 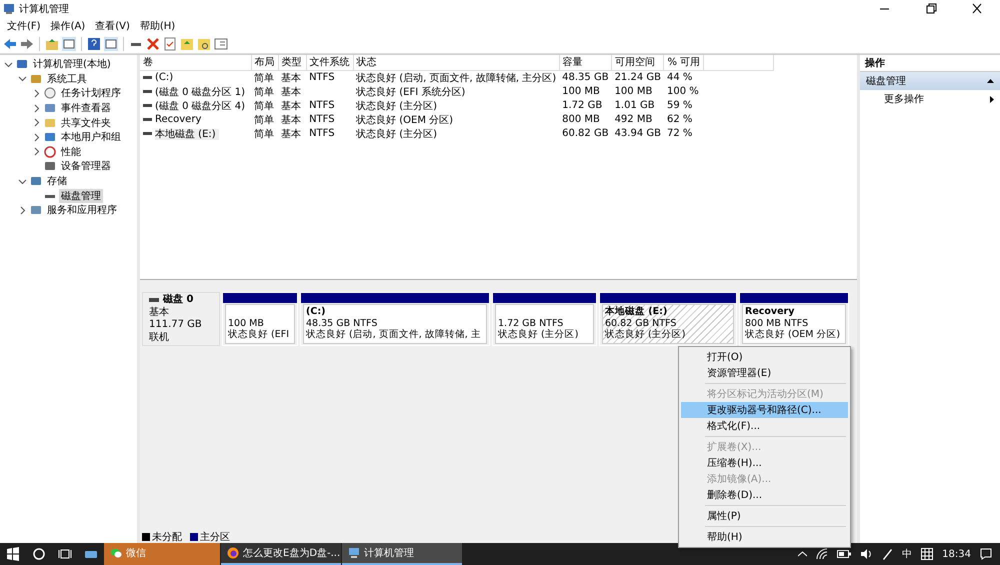 I want to click on volume-name: 本地磁盘 (E:), so click(x=187, y=134).